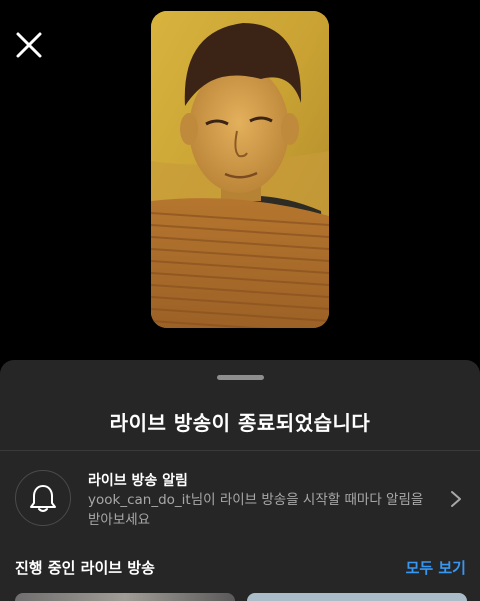 The width and height of the screenshot is (480, 601). I want to click on close-icon, so click(29, 45).